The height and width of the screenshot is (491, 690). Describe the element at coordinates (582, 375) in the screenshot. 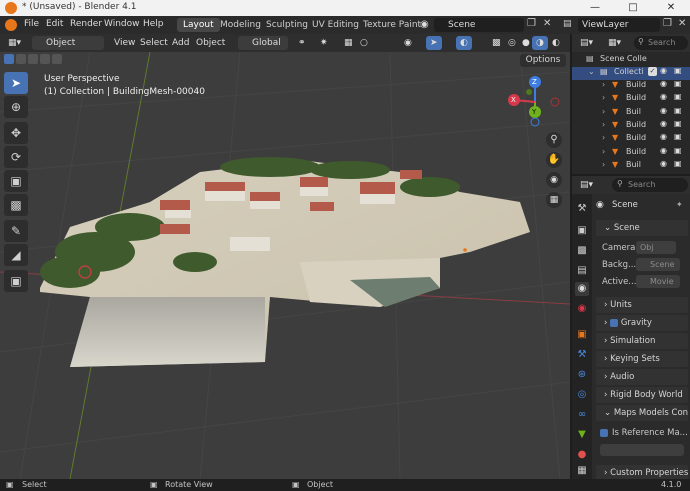

I see `particles-tab-icon: ⊛` at that location.